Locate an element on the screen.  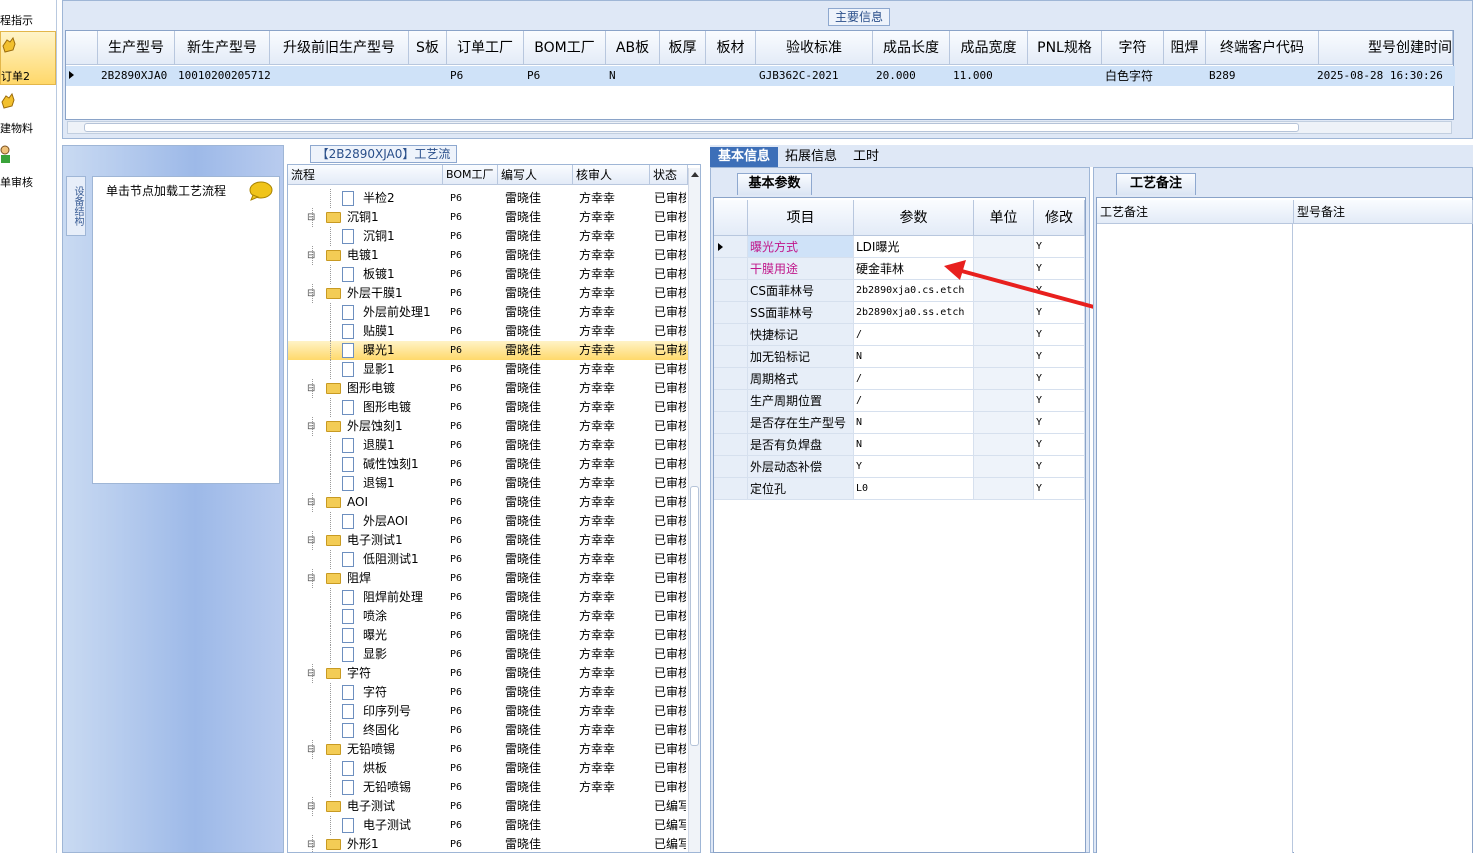
col-header: PNL规格 is located at coordinates (1065, 48).